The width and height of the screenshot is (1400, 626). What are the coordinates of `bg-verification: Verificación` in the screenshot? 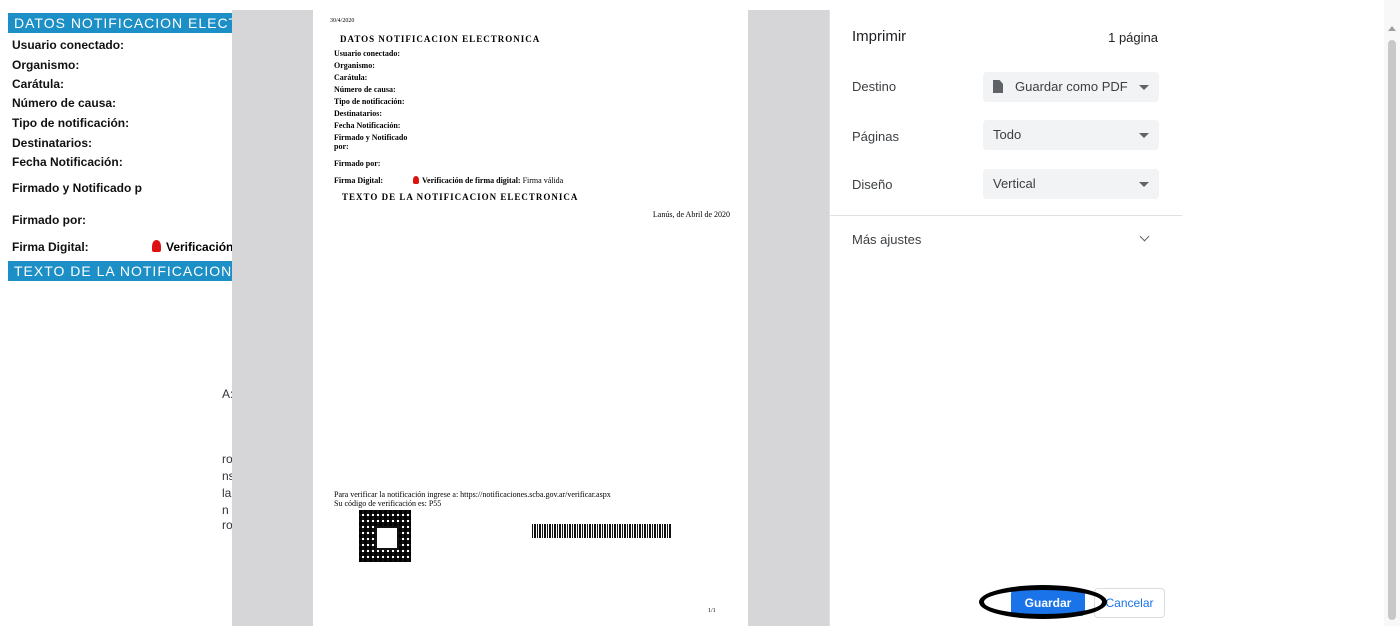 It's located at (192, 247).